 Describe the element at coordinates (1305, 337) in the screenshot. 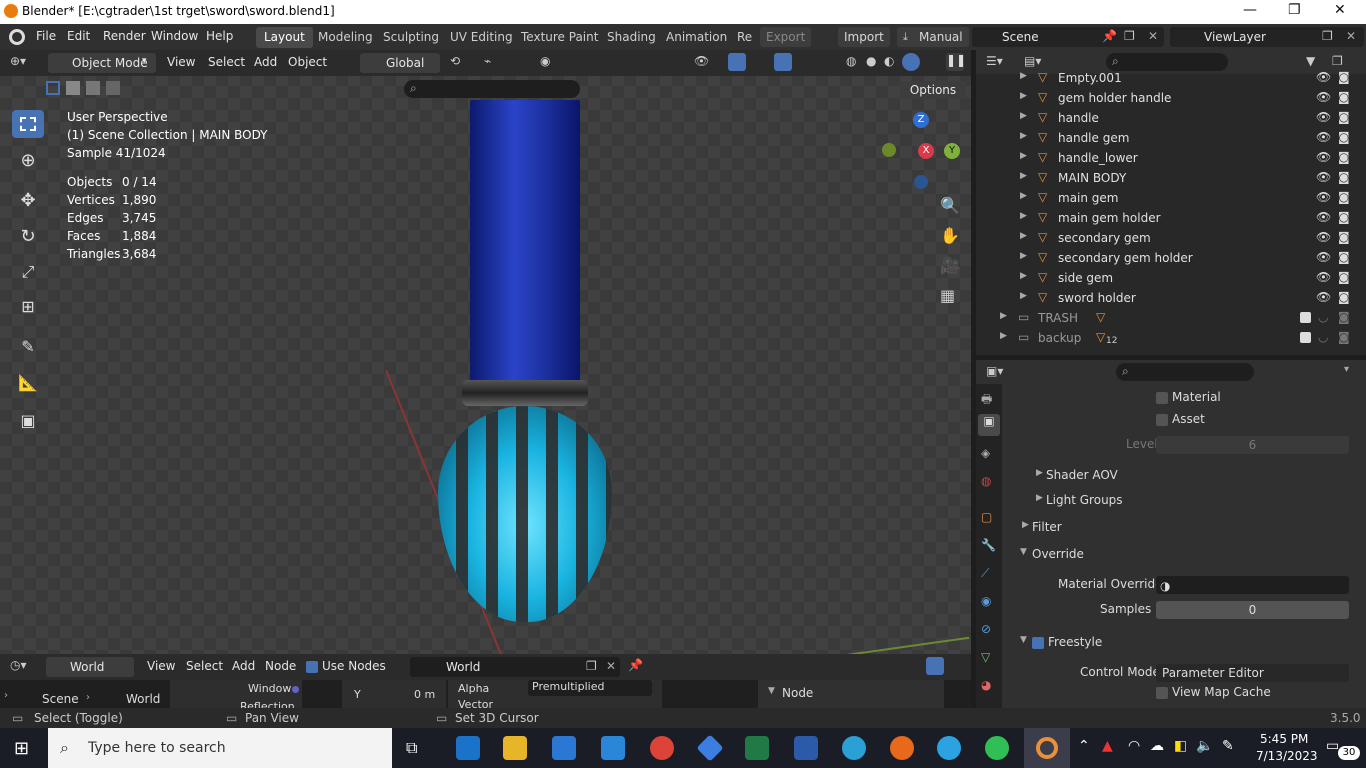

I see `collection-include-checkbox` at that location.